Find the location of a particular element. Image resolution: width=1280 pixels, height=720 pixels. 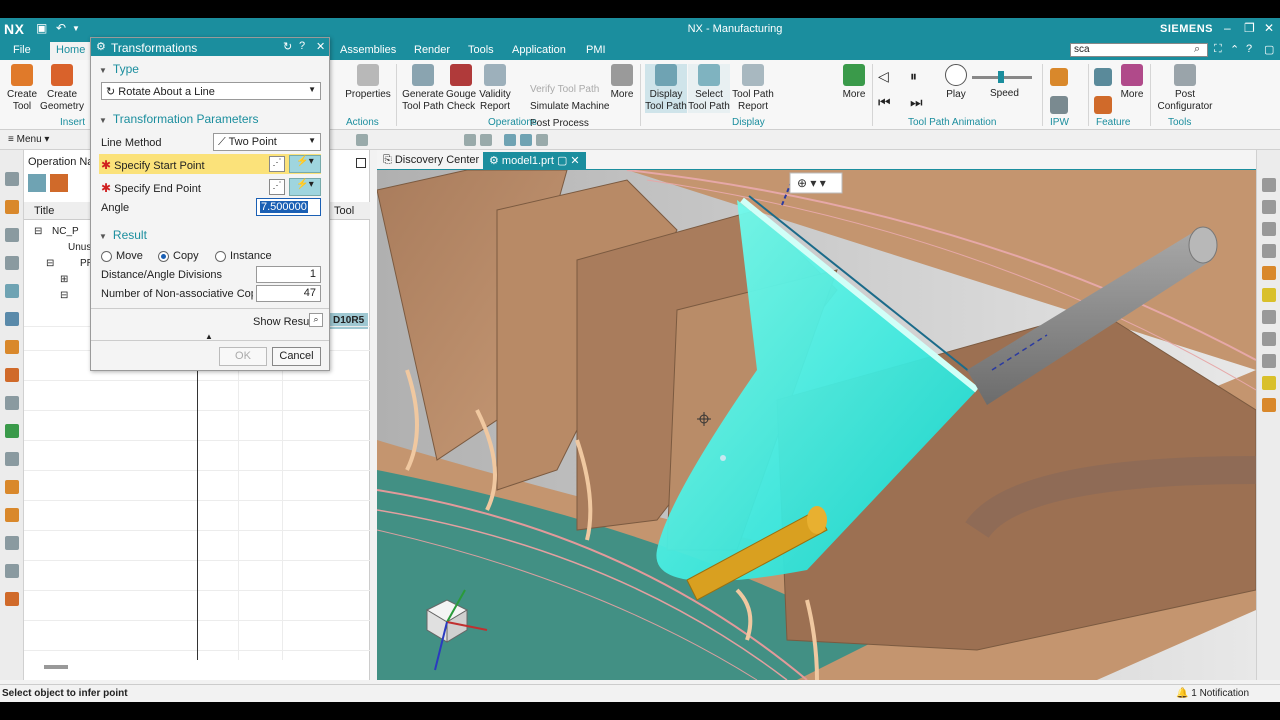

snap-point-icon: ⊕ ▾ ▾ is located at coordinates (811, 183).